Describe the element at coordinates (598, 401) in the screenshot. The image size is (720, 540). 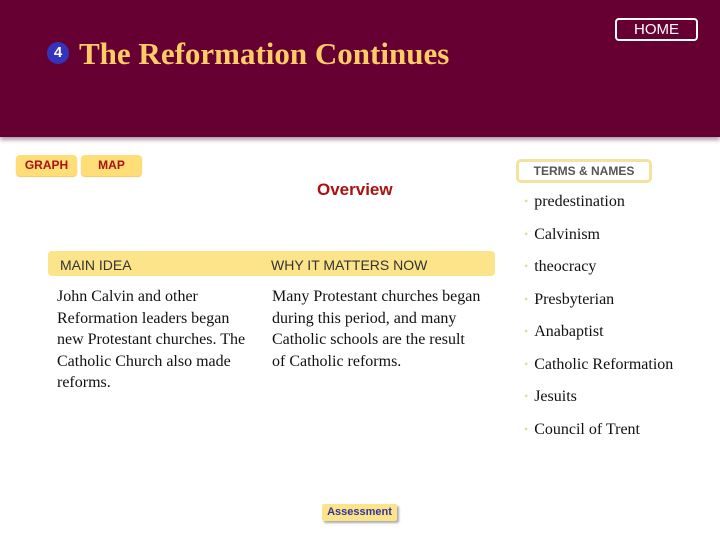
I see `term-item: • Jesuits` at that location.